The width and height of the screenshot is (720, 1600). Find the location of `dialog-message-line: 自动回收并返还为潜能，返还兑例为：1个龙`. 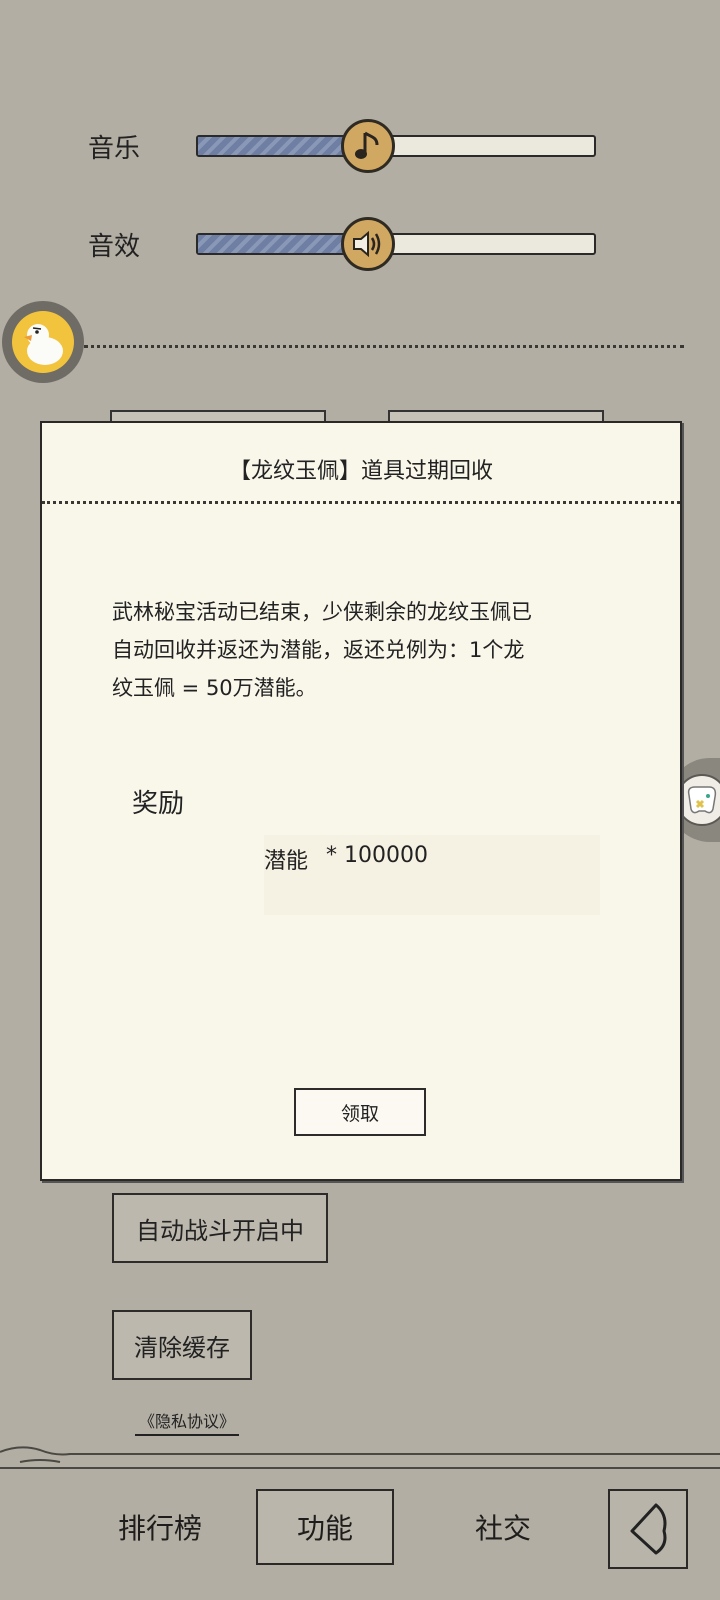

dialog-message-line: 自动回收并返还为潜能，返还兑例为：1个龙 is located at coordinates (318, 650).